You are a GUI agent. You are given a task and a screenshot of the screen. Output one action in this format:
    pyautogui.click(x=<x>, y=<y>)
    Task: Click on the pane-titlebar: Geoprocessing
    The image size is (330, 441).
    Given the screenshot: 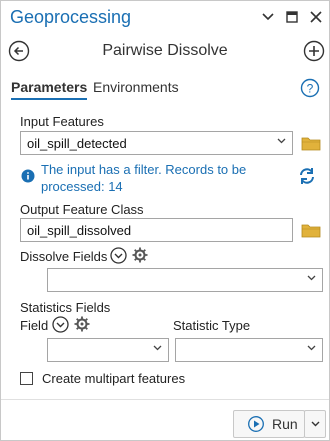 What is the action you would take?
    pyautogui.click(x=165, y=18)
    